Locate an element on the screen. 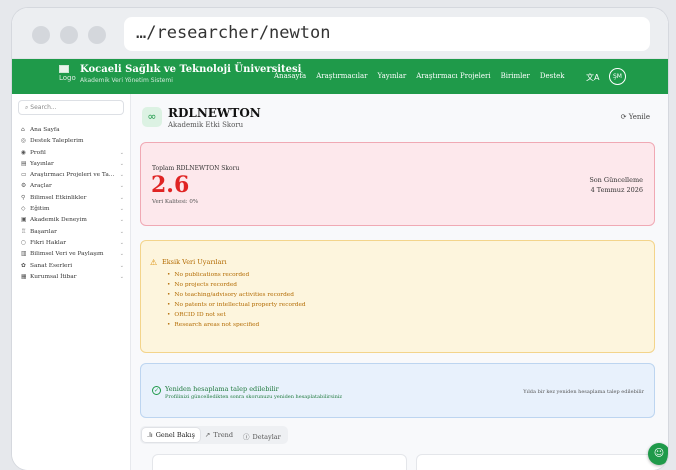  tab-overview: .lı Genel Bakış is located at coordinates (171, 435).